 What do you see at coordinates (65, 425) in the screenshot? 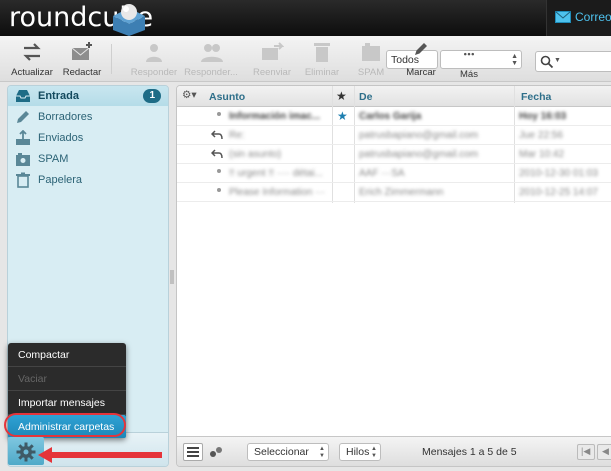
I see `highlight-ring` at bounding box center [65, 425].